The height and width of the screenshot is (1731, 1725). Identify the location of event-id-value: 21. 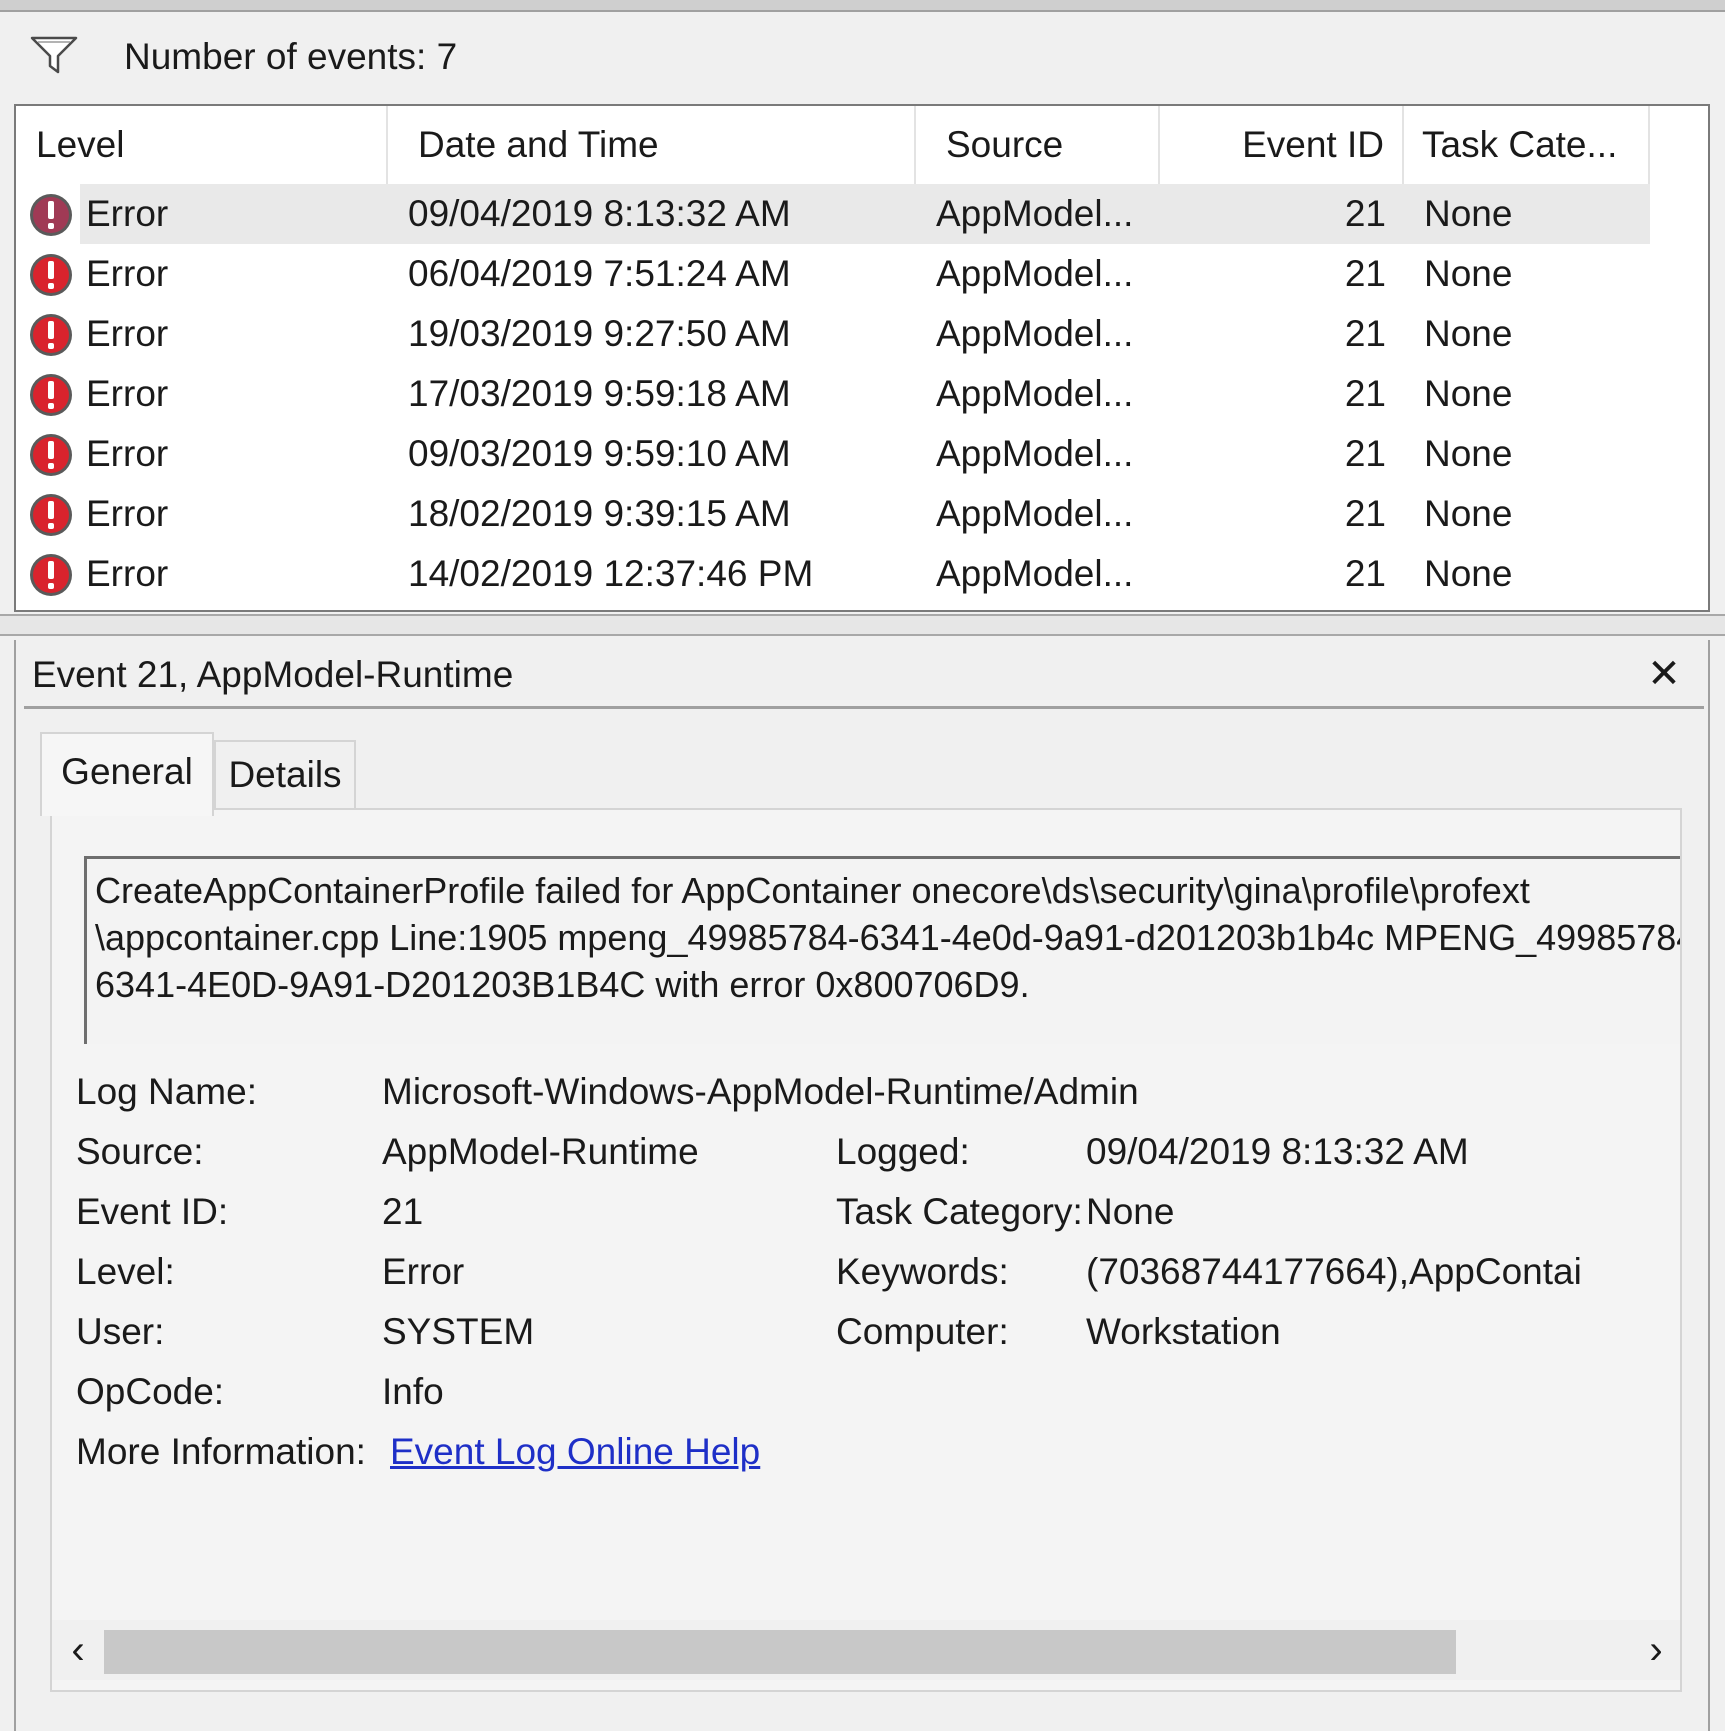
(403, 1211).